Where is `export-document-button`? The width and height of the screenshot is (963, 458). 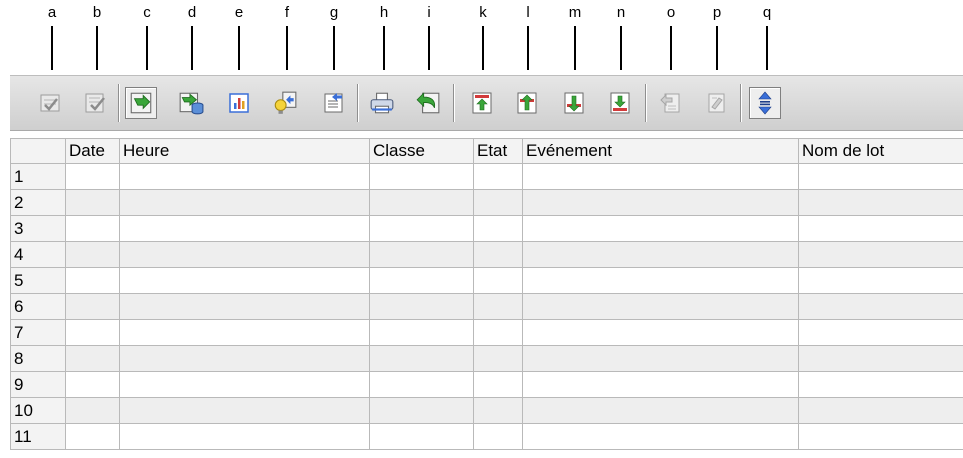
export-document-button is located at coordinates (334, 103).